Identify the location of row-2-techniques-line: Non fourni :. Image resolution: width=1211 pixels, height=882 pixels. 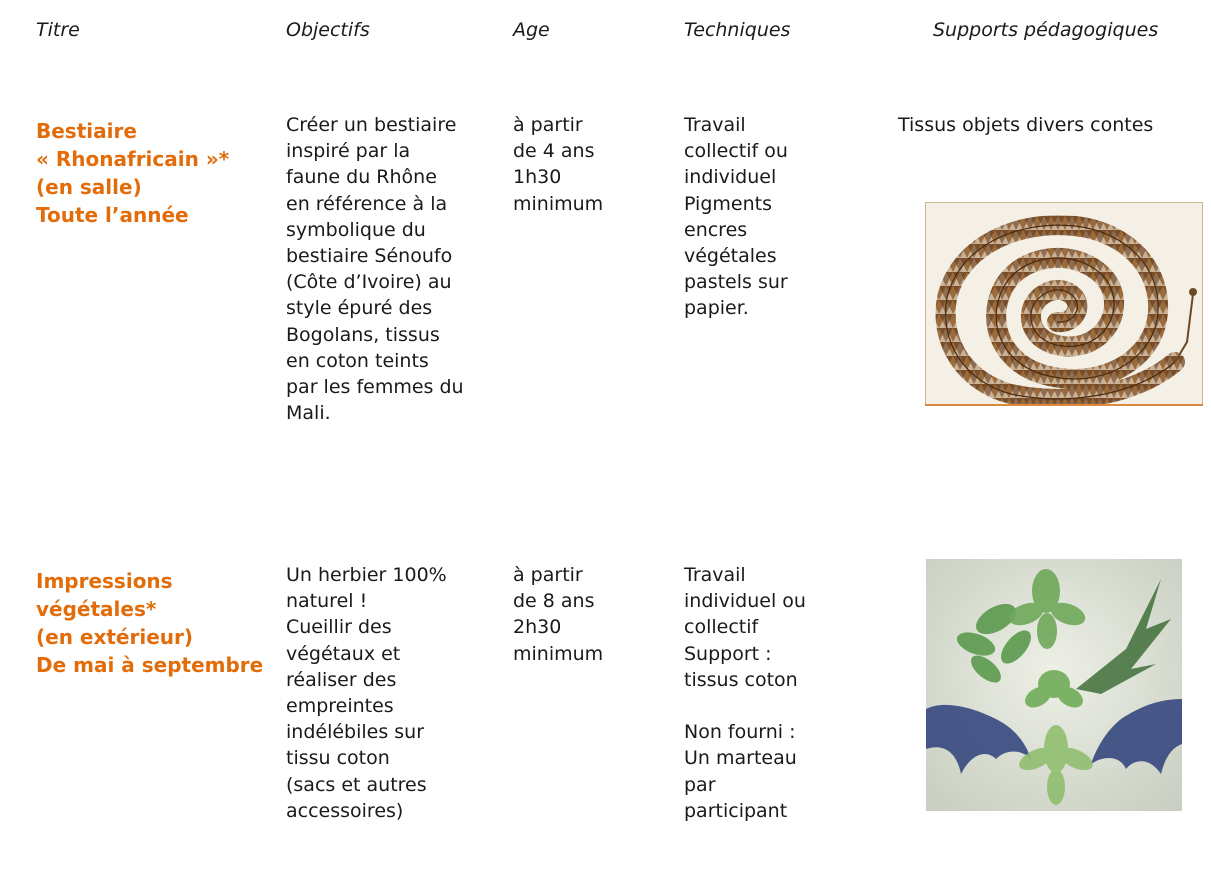
(740, 732).